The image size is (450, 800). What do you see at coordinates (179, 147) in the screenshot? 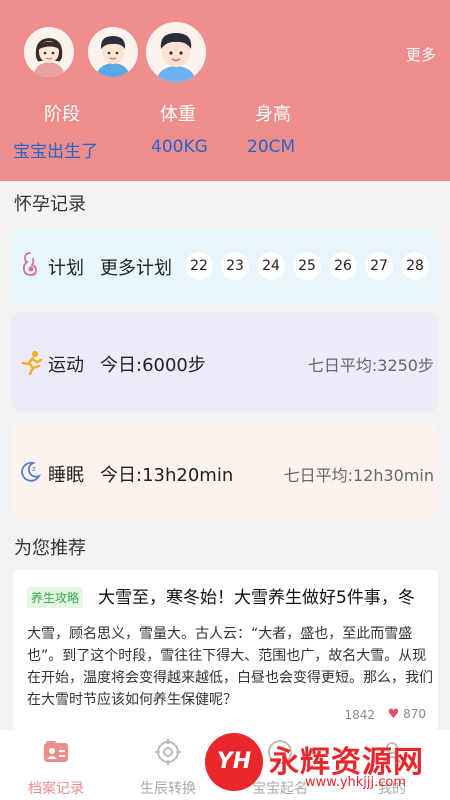
I see `weight-value: 400KG` at bounding box center [179, 147].